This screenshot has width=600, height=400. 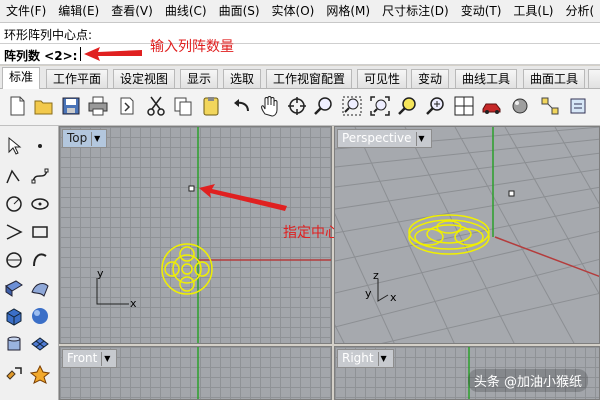 I want to click on polyline-icon, so click(x=14, y=176).